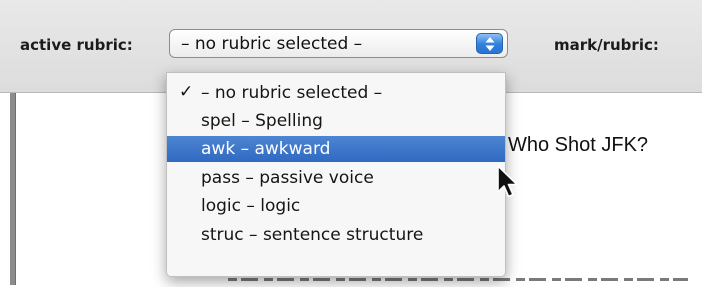 The image size is (702, 287). Describe the element at coordinates (489, 43) in the screenshot. I see `updown-arrows-icon` at that location.